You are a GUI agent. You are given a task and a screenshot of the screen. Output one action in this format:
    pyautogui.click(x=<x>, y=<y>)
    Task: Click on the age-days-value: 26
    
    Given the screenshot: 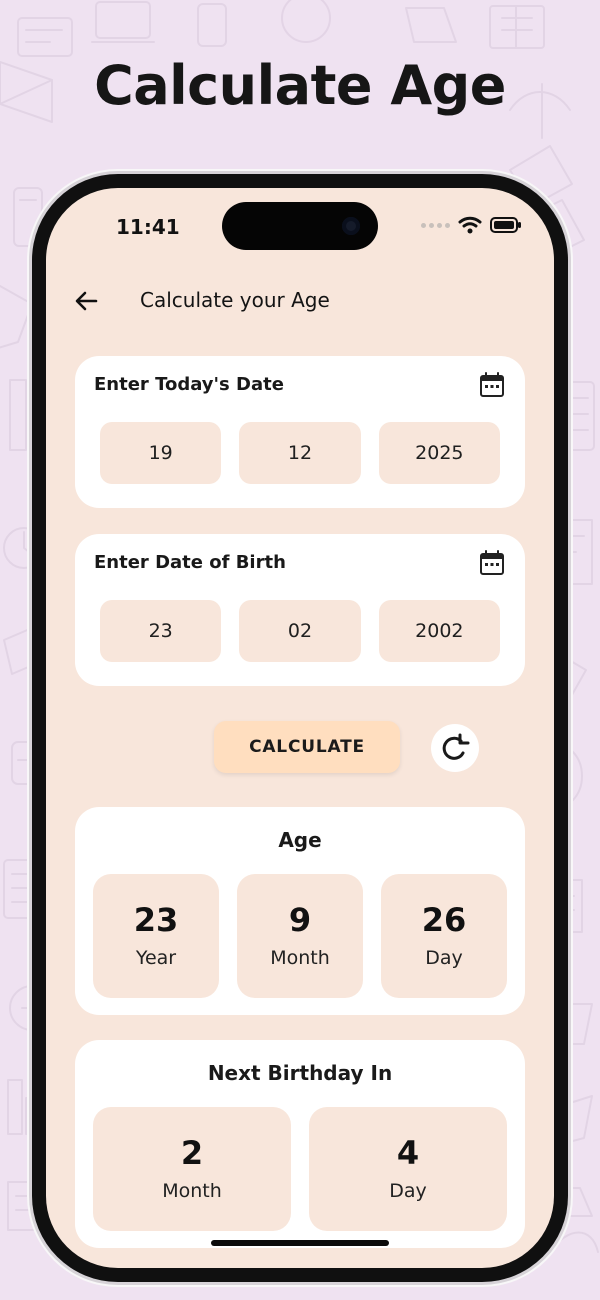 What is the action you would take?
    pyautogui.click(x=444, y=920)
    